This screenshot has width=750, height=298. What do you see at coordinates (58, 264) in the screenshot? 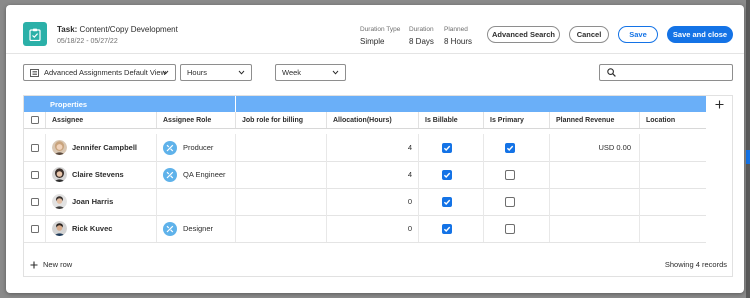
I see `new-row-label: New row` at bounding box center [58, 264].